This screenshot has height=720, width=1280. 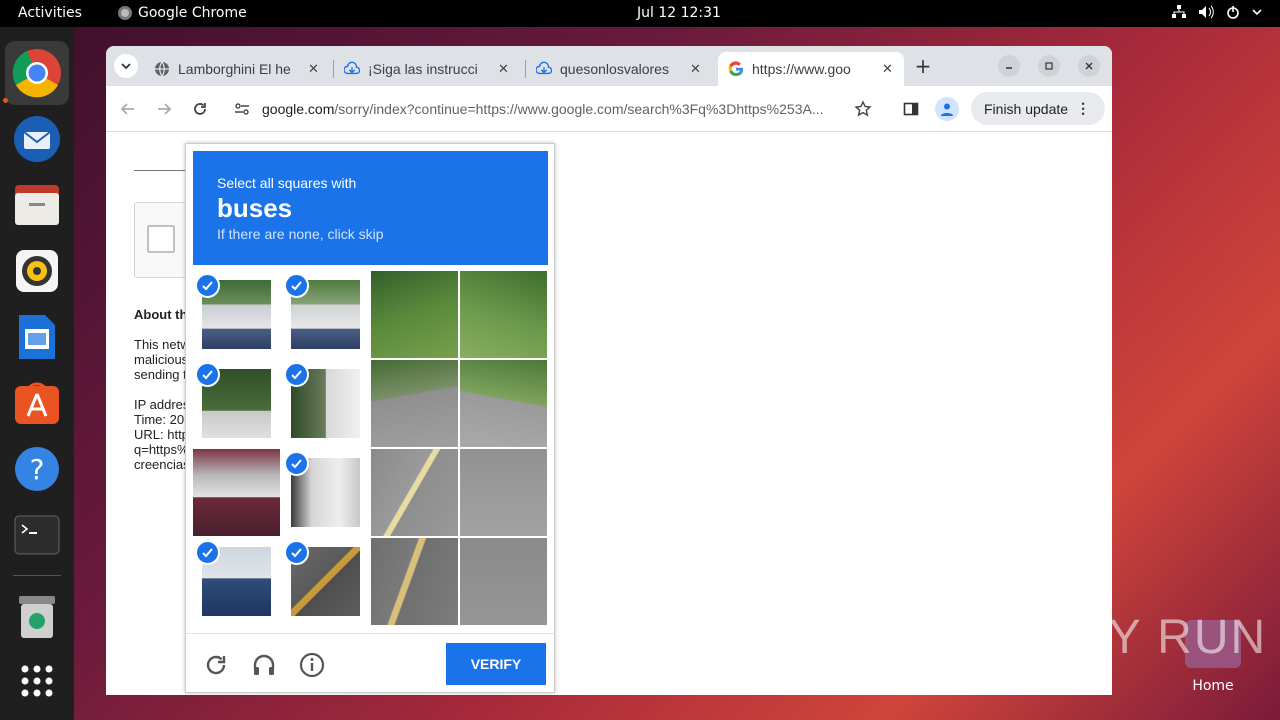 What do you see at coordinates (1038, 108) in the screenshot?
I see `finish-update-button: Finish update ⋮` at bounding box center [1038, 108].